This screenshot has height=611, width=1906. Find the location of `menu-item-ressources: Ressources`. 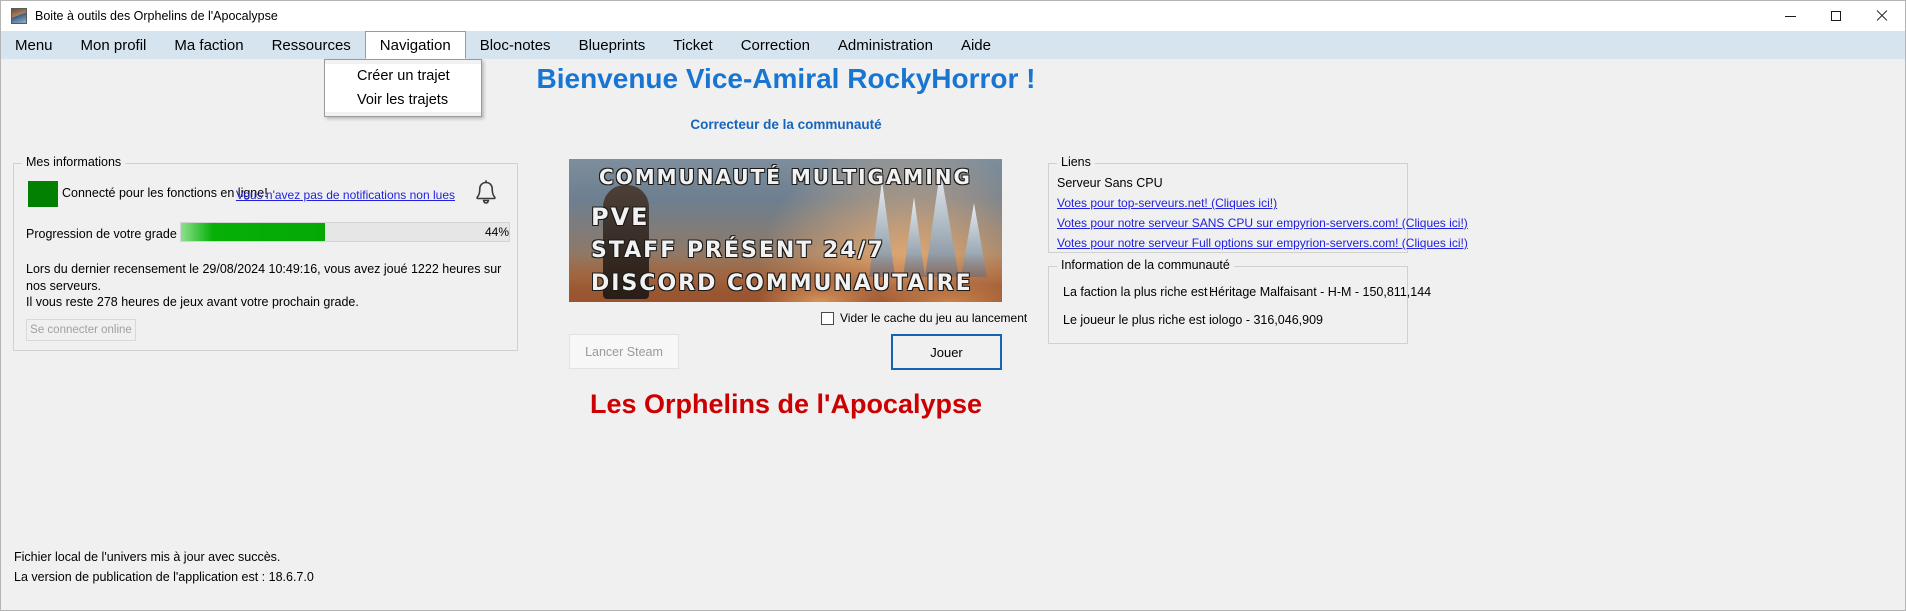

menu-item-ressources: Ressources is located at coordinates (311, 45).